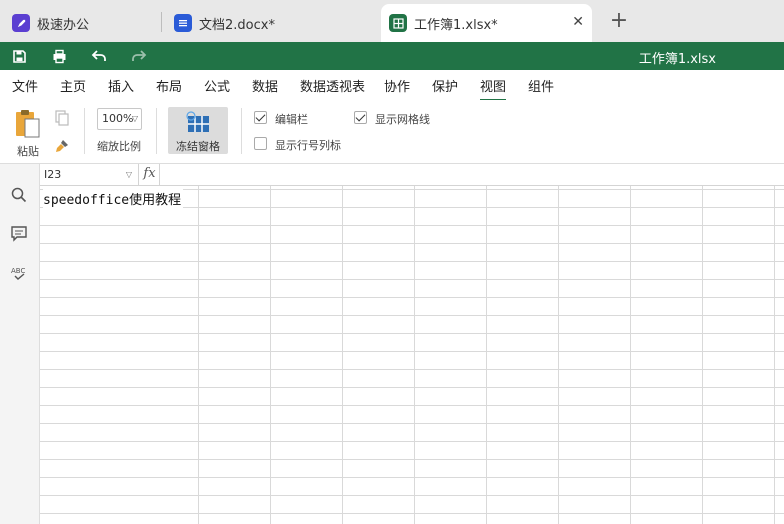 This screenshot has width=784, height=524. What do you see at coordinates (619, 21) in the screenshot?
I see `new-tab-button: +` at bounding box center [619, 21].